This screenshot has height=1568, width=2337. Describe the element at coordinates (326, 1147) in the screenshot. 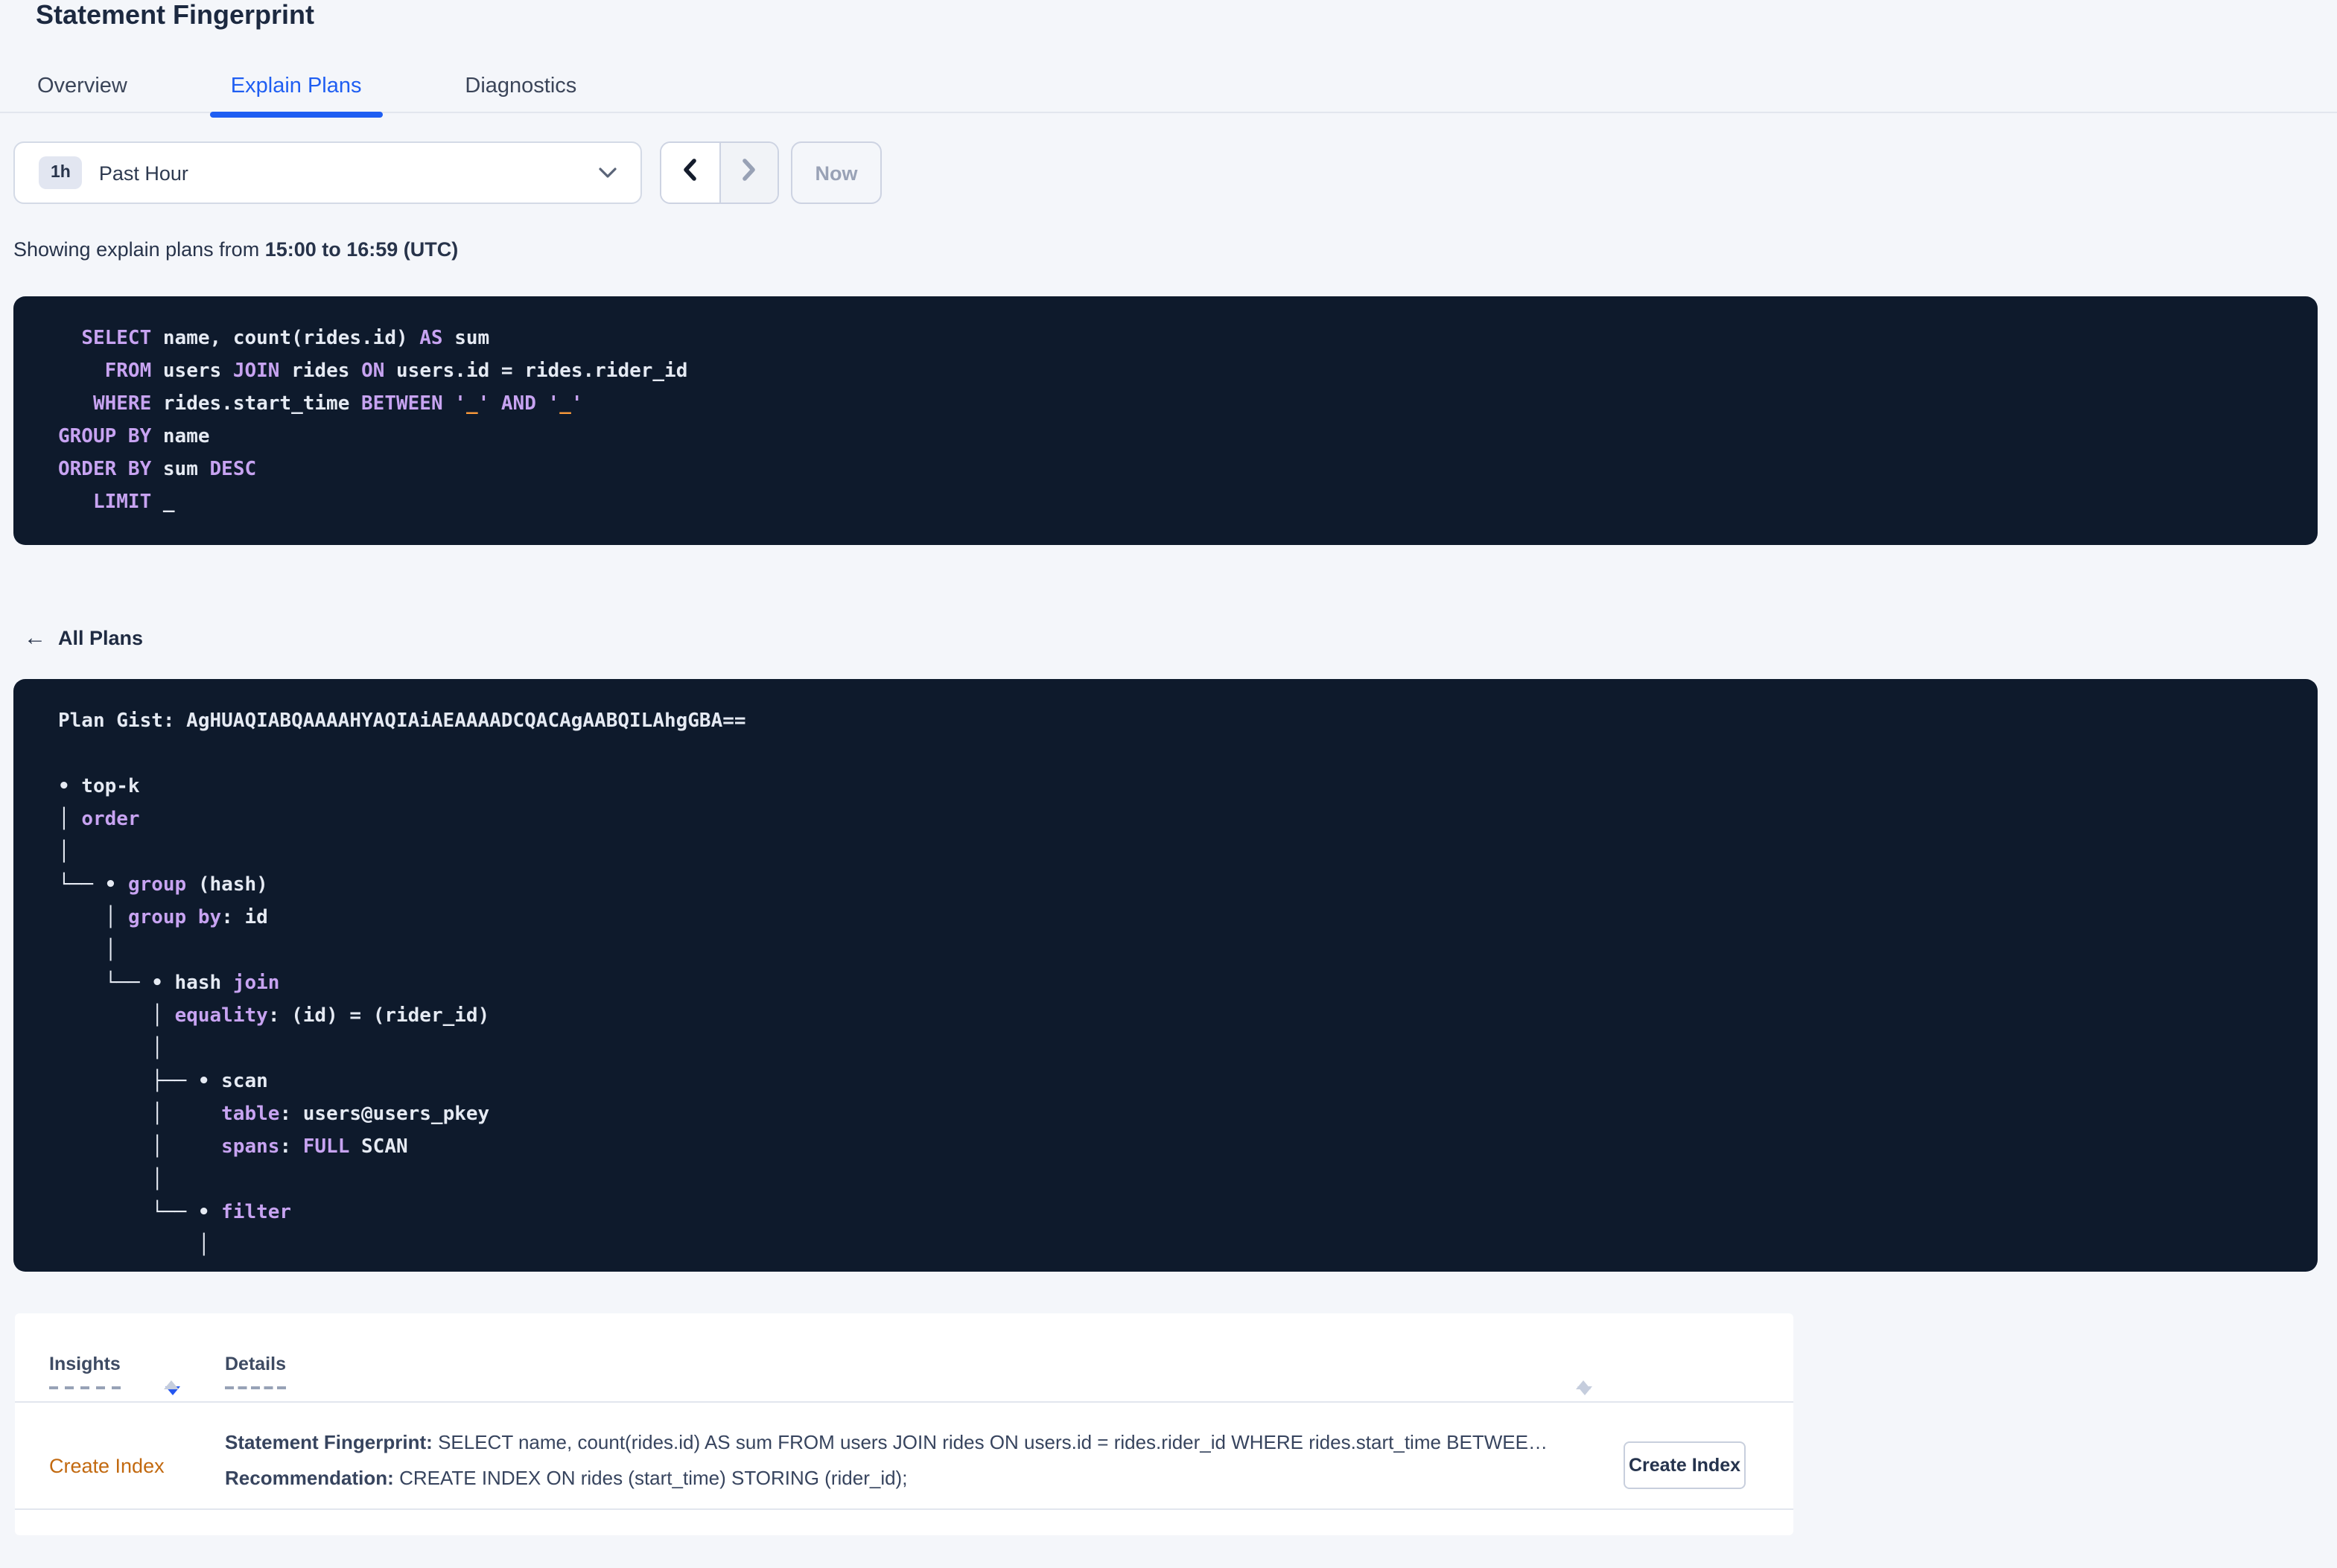

I see `code-token: FULL` at that location.